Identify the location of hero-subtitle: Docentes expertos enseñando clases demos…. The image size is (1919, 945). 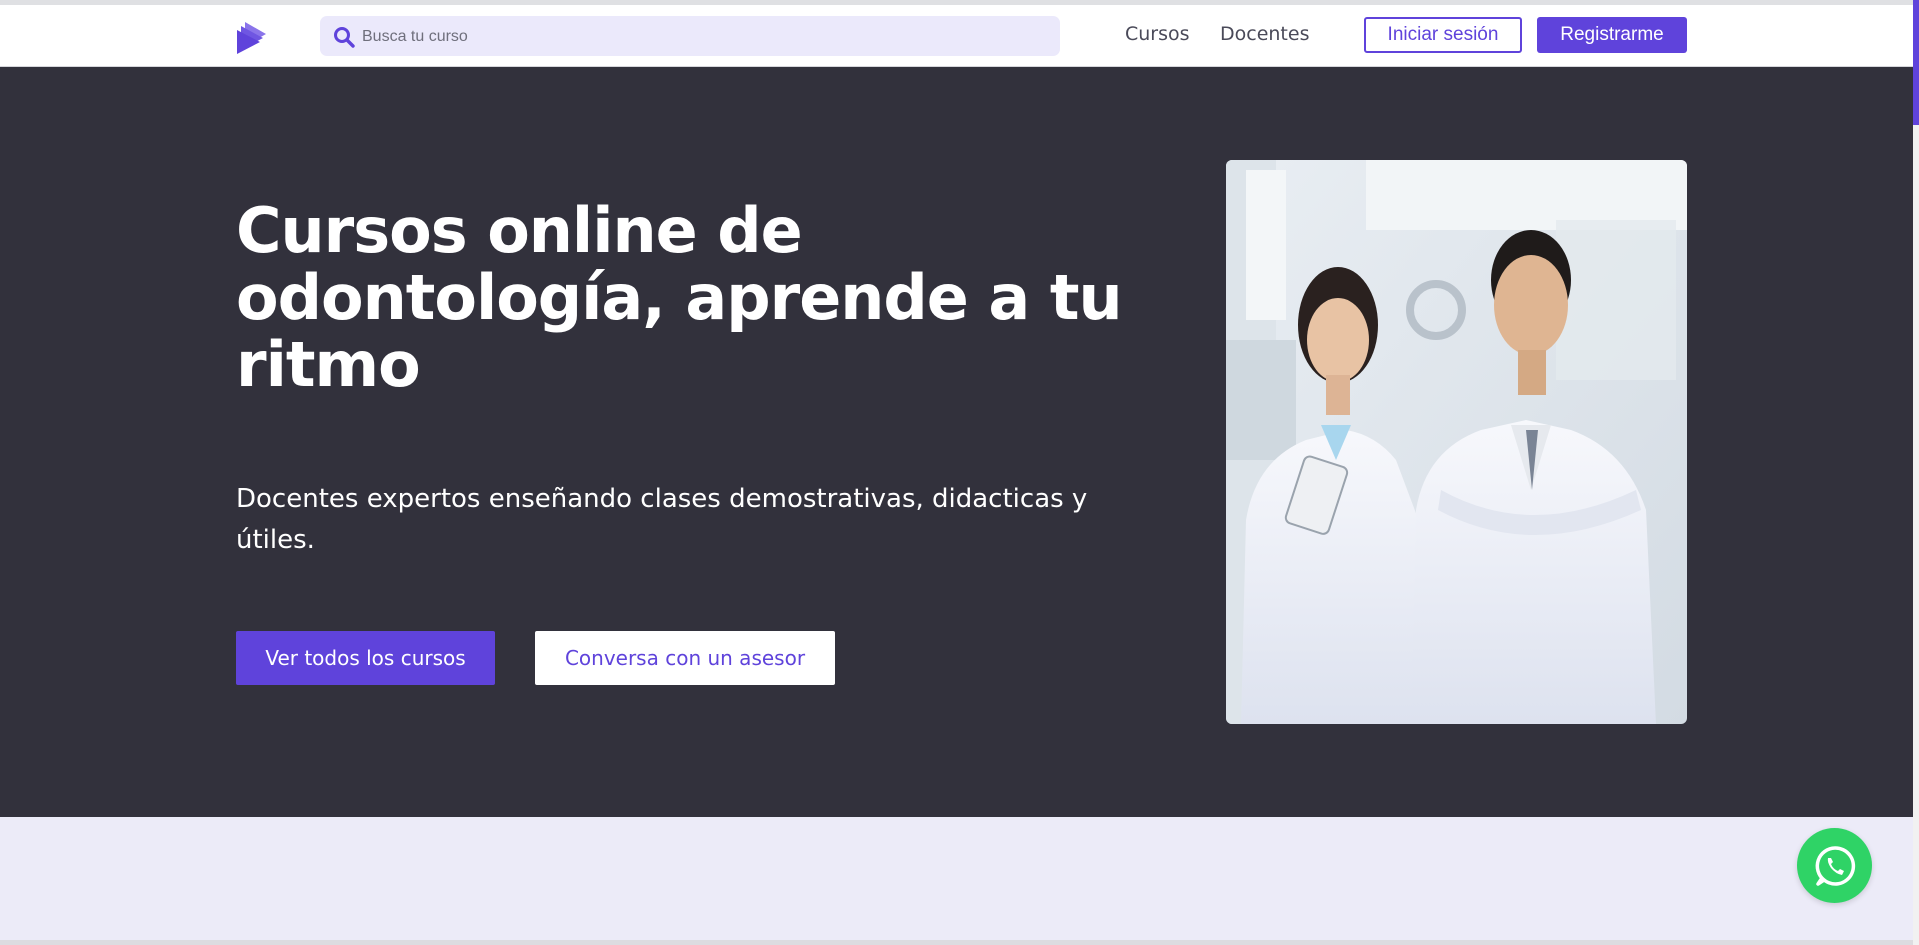
(662, 519).